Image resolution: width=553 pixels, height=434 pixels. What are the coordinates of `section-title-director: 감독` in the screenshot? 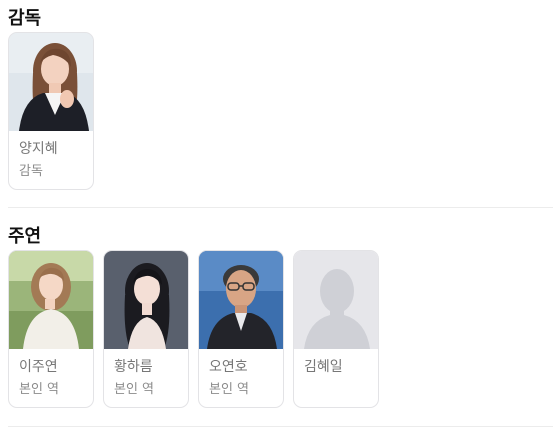 It's located at (25, 18).